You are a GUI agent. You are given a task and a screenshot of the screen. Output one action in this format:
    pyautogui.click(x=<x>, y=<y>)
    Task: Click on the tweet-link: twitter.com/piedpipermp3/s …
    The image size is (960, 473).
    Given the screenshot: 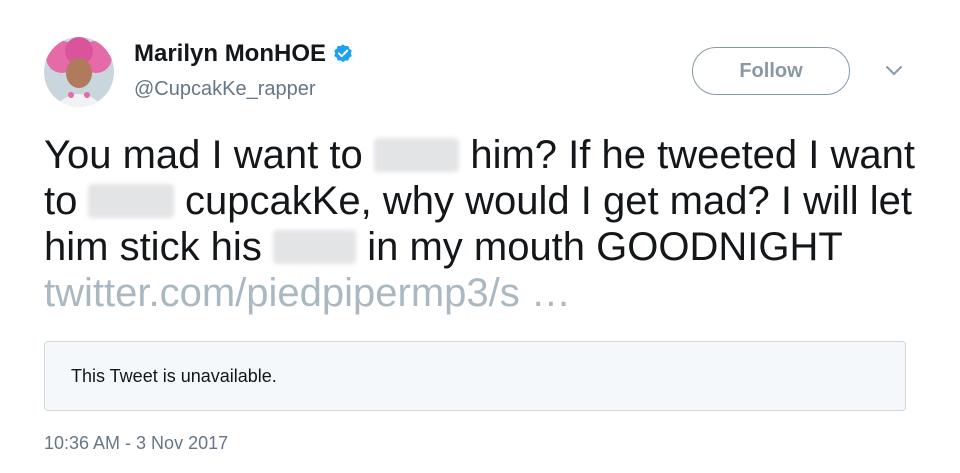 What is the action you would take?
    pyautogui.click(x=307, y=293)
    